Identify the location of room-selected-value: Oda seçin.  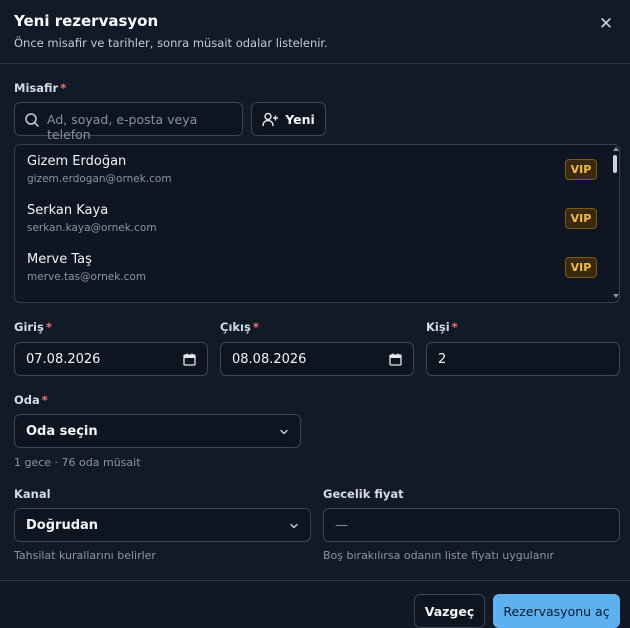
(62, 431).